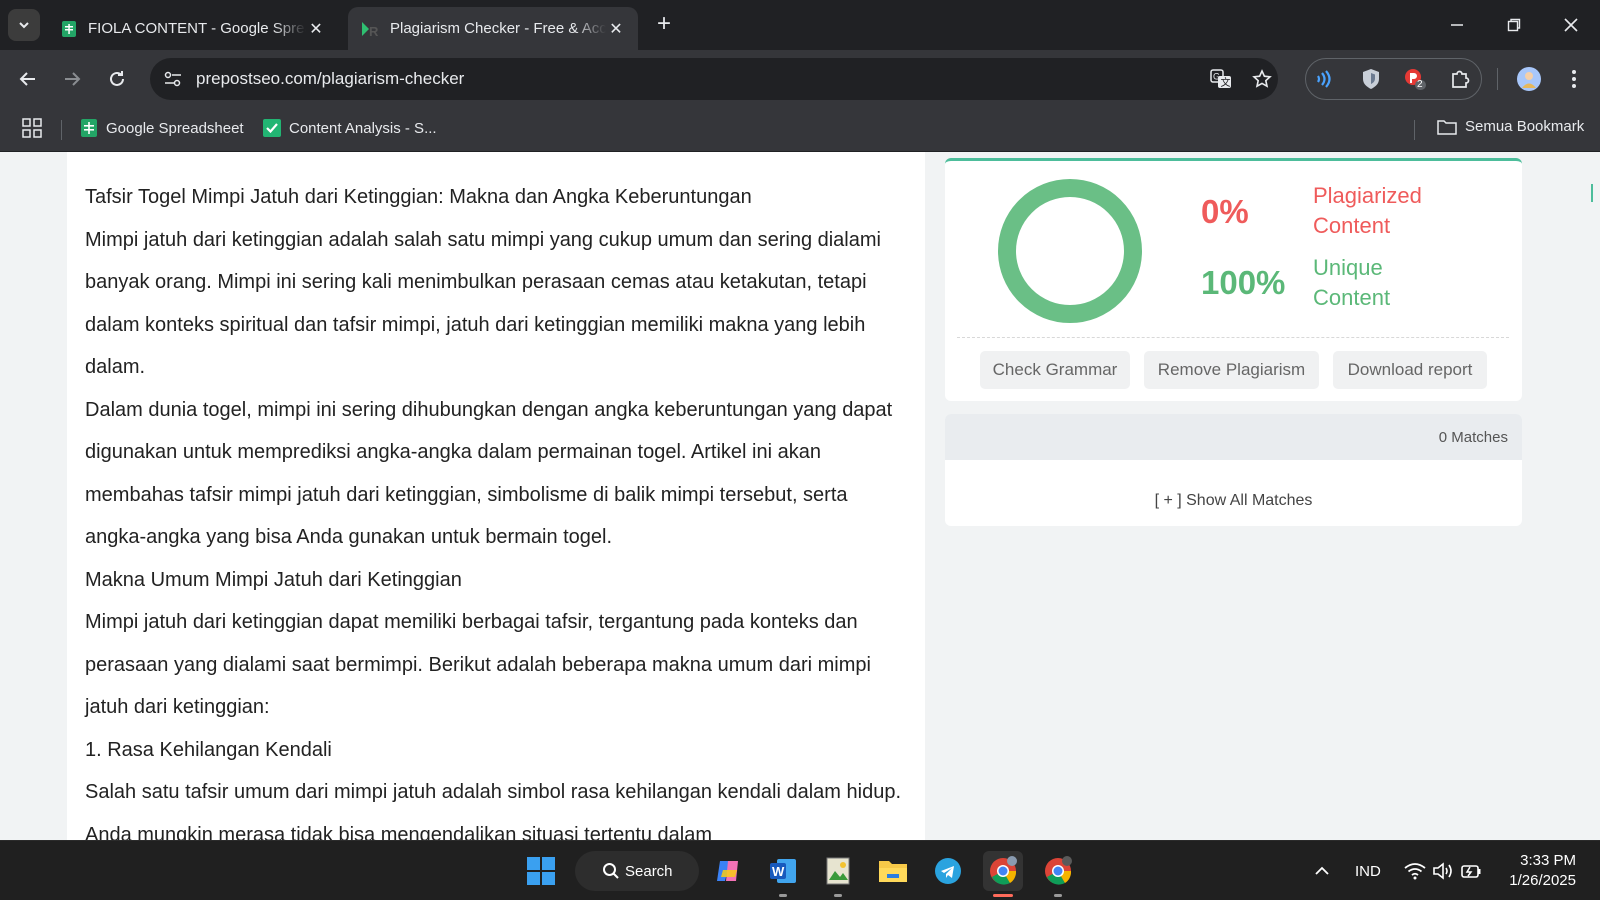 The width and height of the screenshot is (1600, 900). Describe the element at coordinates (664, 25) in the screenshot. I see `new-tab-button: +` at that location.